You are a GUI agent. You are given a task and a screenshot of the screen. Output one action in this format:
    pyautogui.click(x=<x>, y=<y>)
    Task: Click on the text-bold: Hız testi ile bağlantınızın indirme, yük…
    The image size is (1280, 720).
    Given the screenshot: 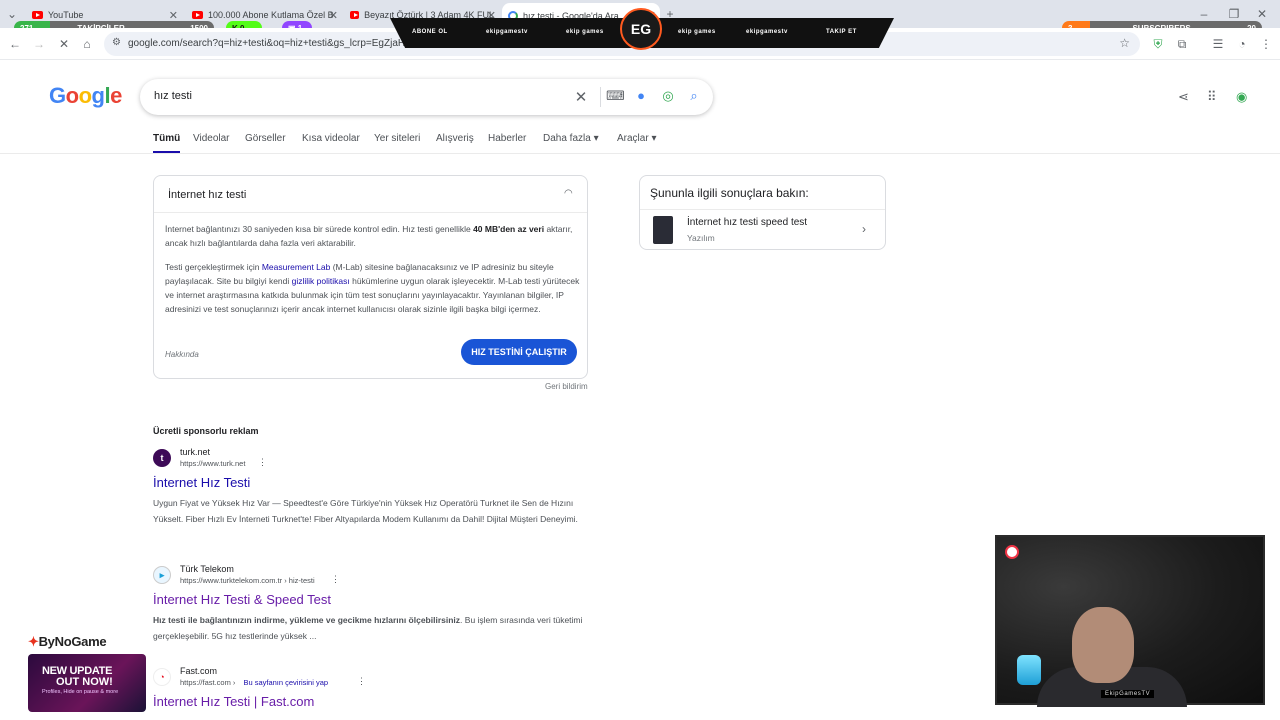 What is the action you would take?
    pyautogui.click(x=307, y=620)
    